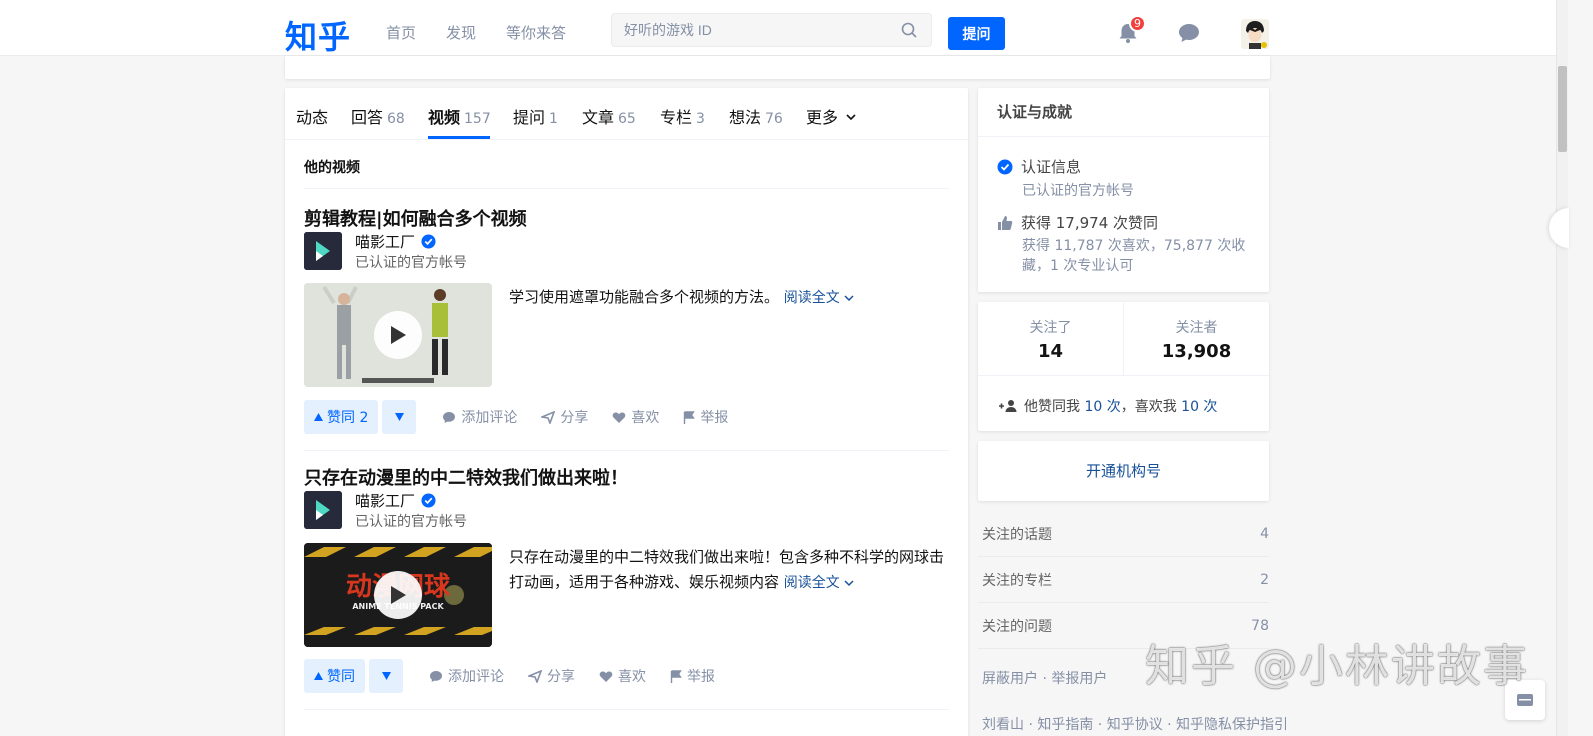  Describe the element at coordinates (976, 33) in the screenshot. I see `ask-question-button: 提问` at that location.